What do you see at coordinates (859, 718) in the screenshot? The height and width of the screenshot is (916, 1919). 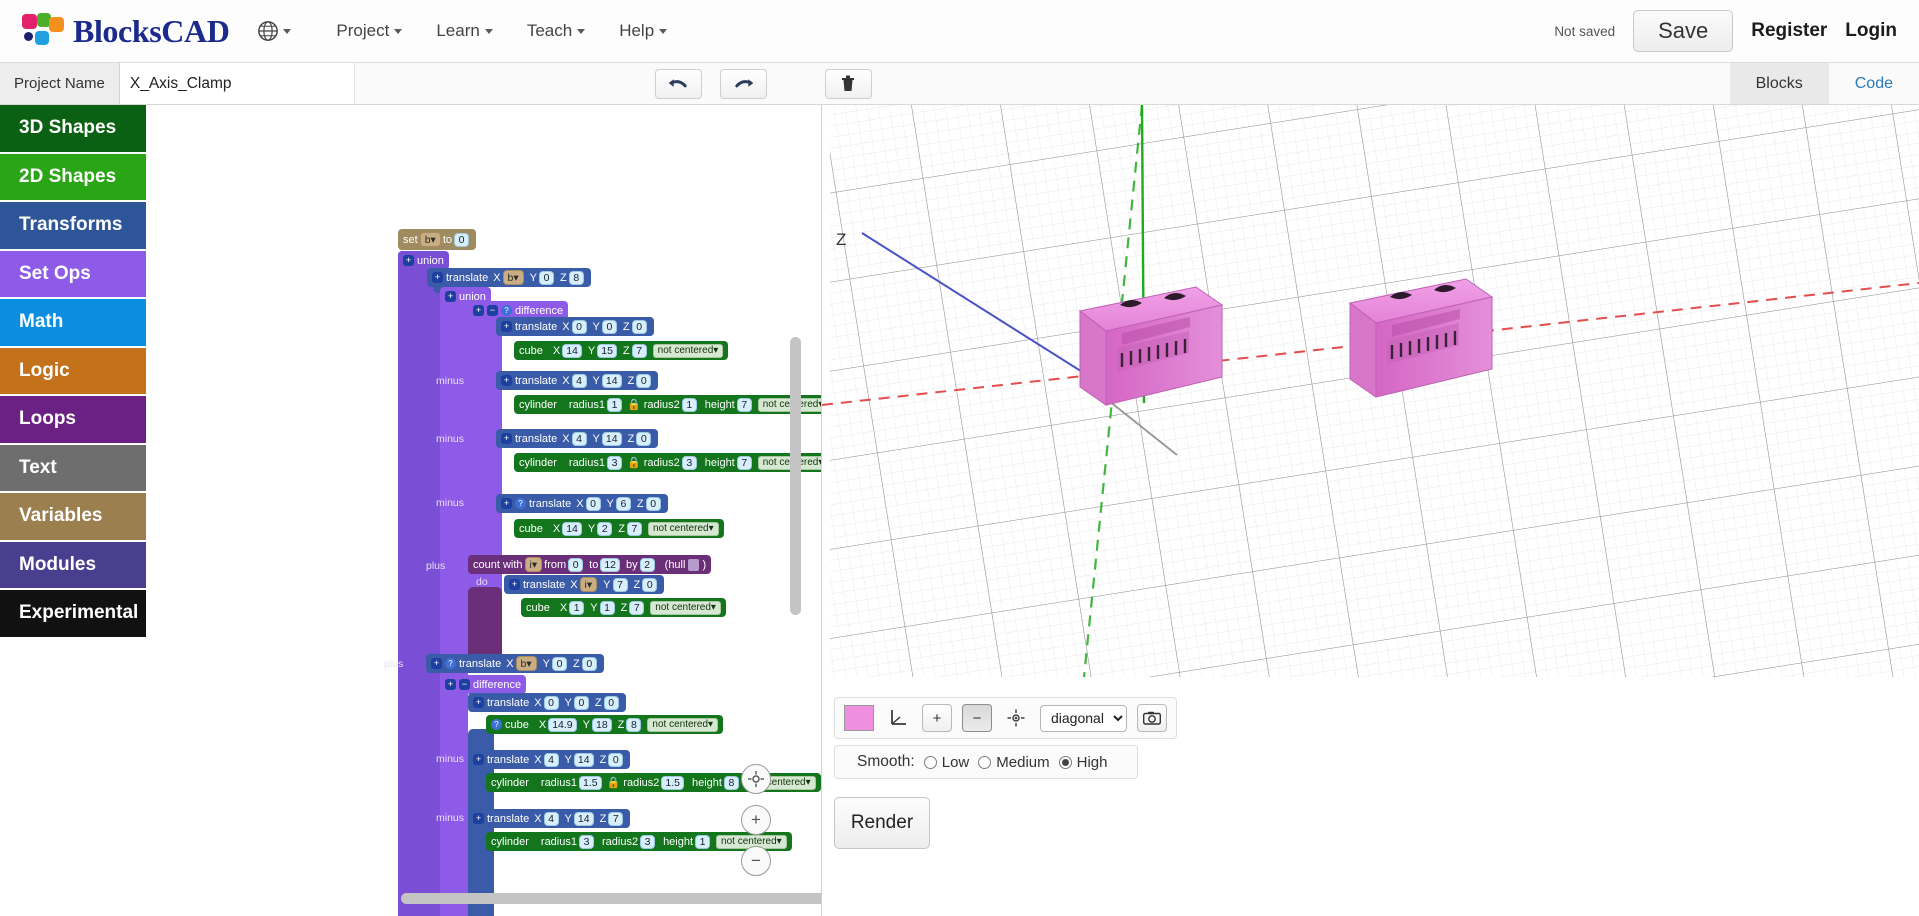 I see `color-swatch` at bounding box center [859, 718].